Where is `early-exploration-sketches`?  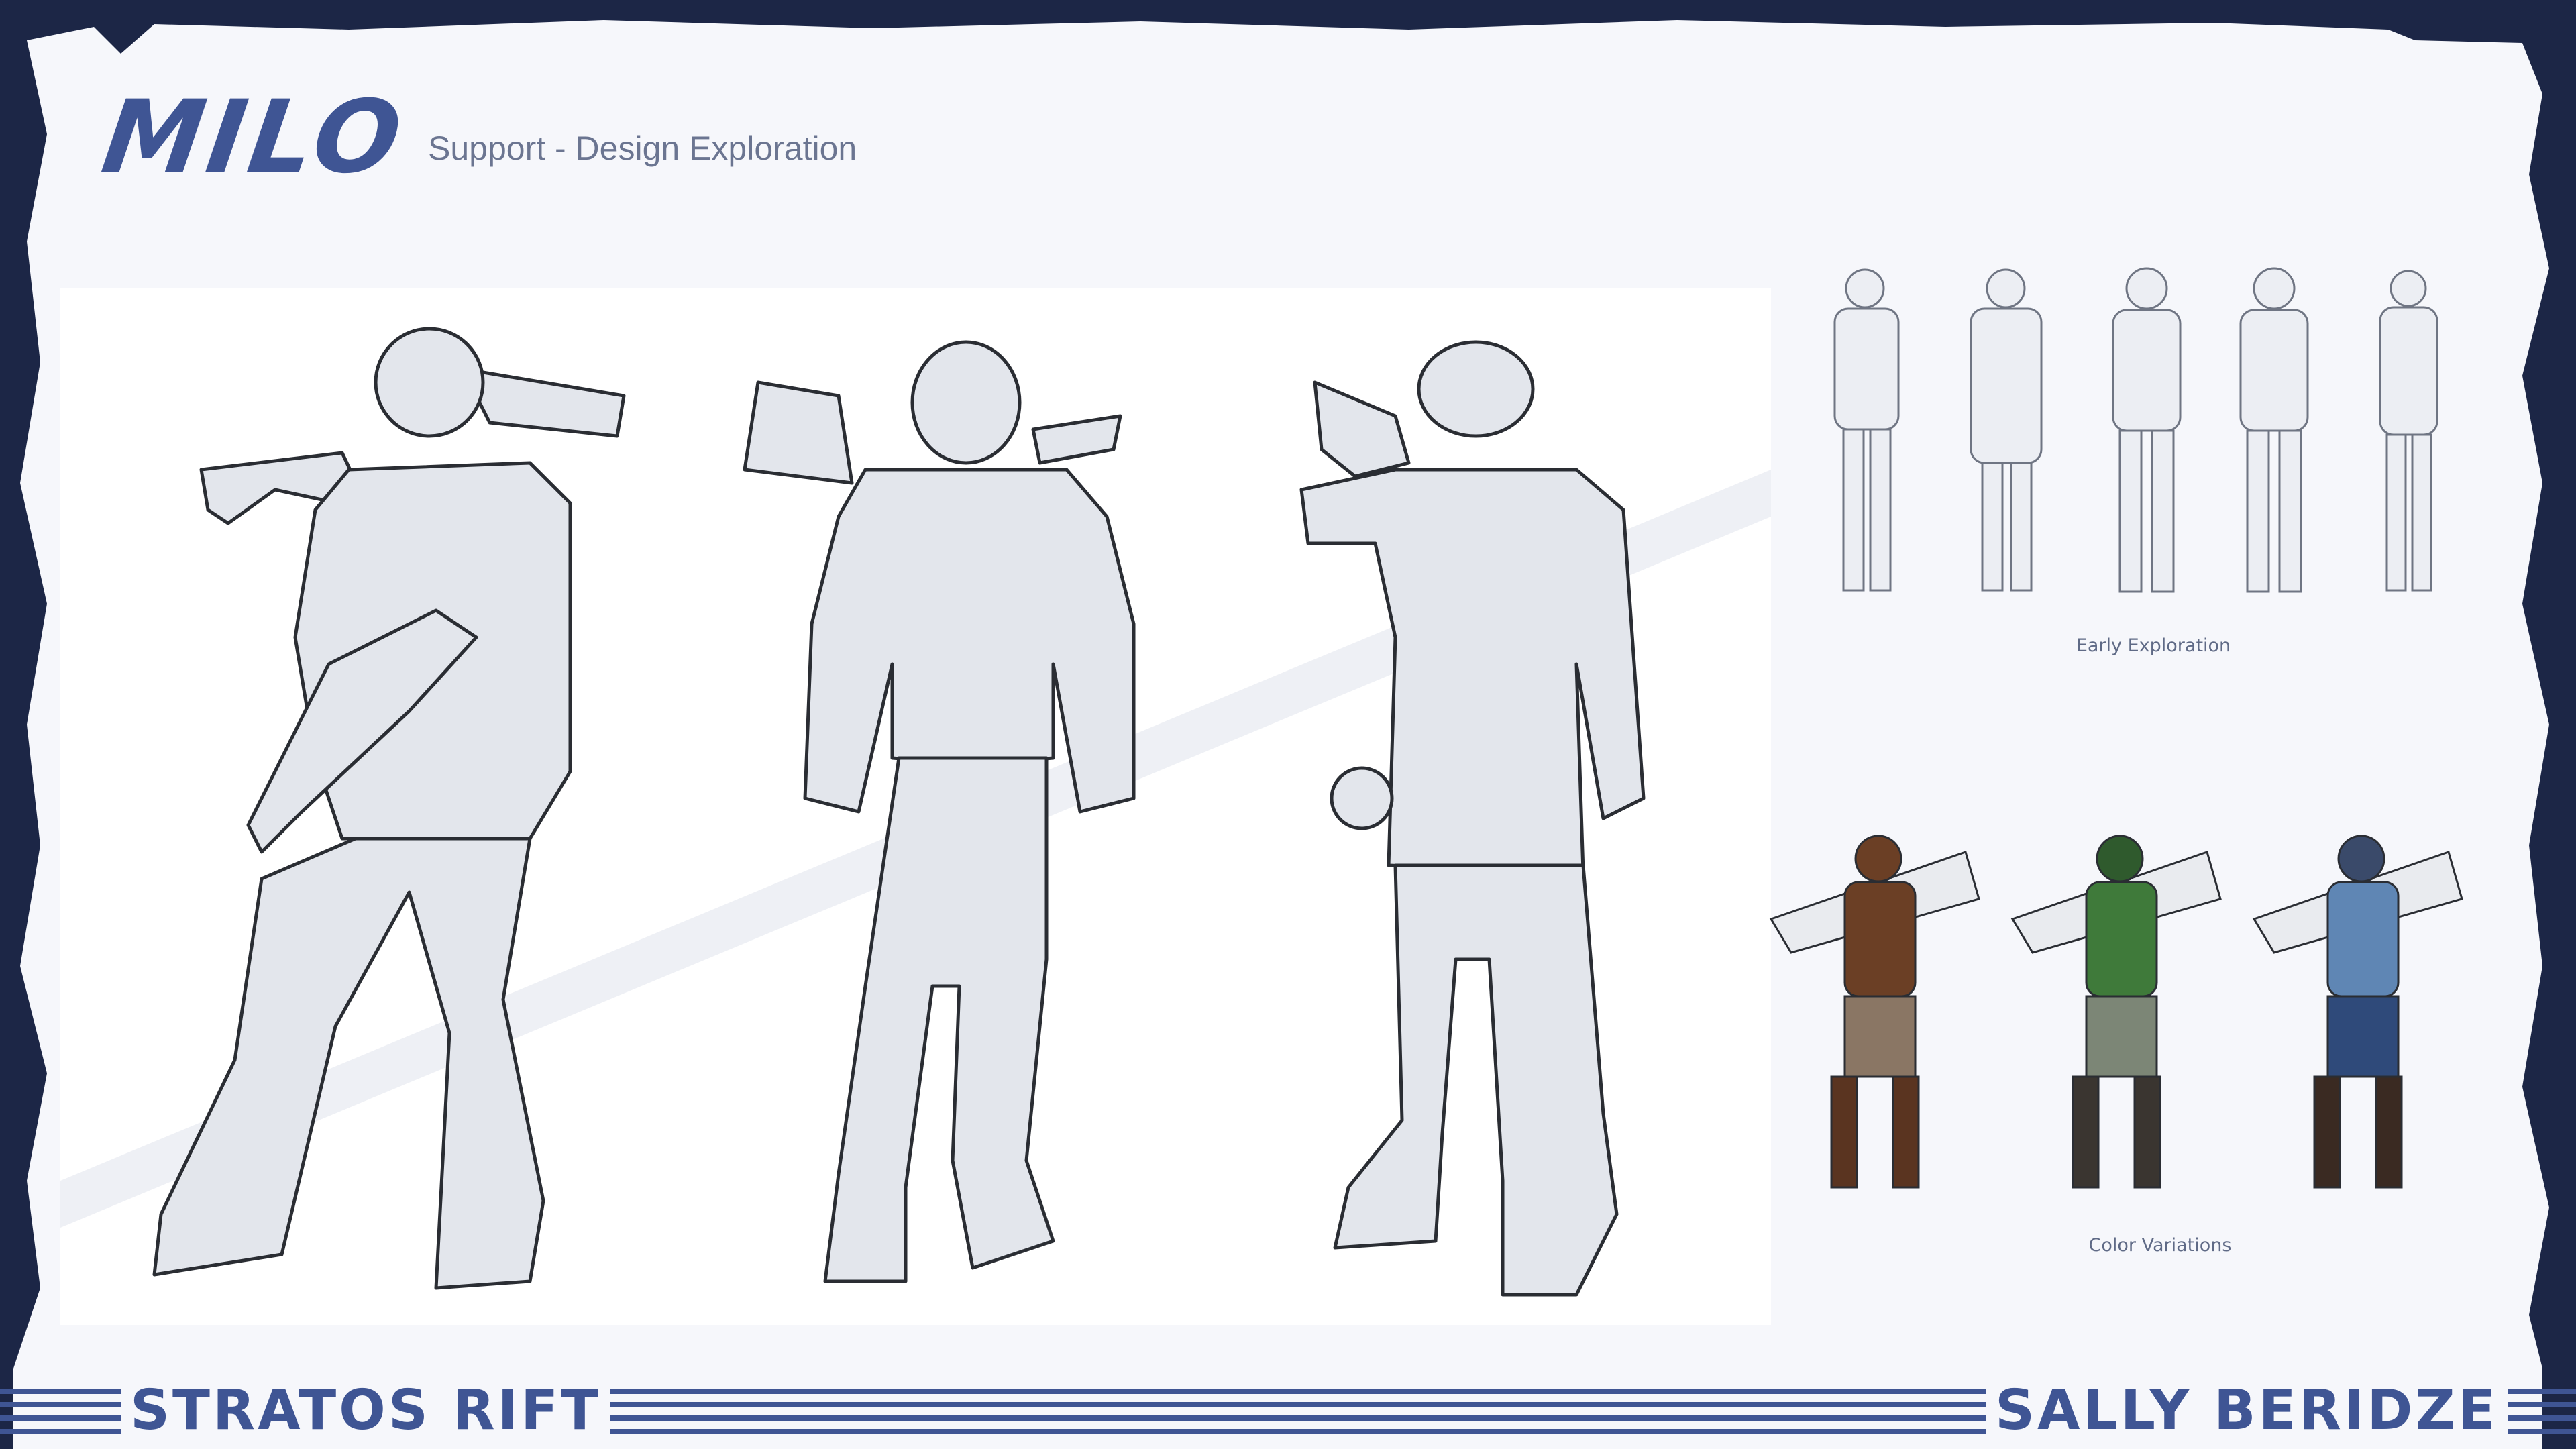
early-exploration-sketches is located at coordinates (2135, 430).